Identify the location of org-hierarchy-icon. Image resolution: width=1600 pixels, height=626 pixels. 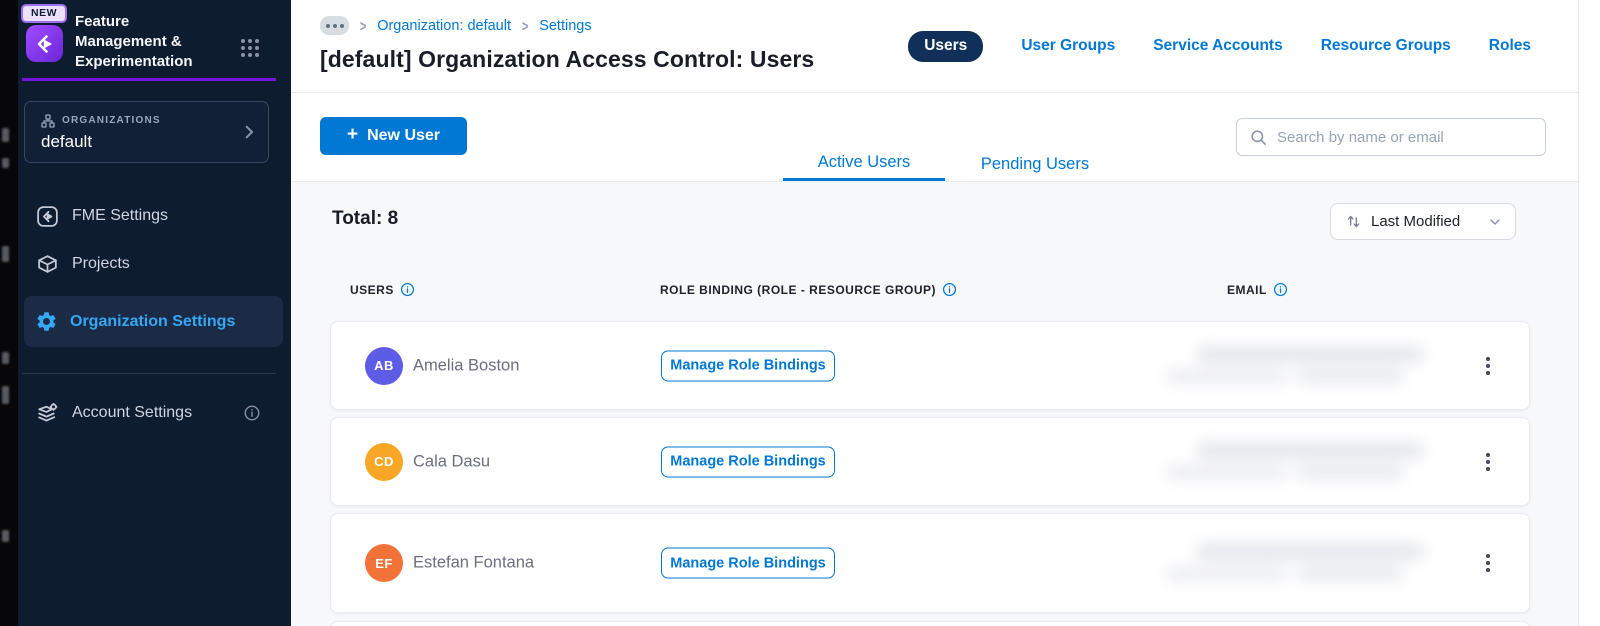
(48, 121).